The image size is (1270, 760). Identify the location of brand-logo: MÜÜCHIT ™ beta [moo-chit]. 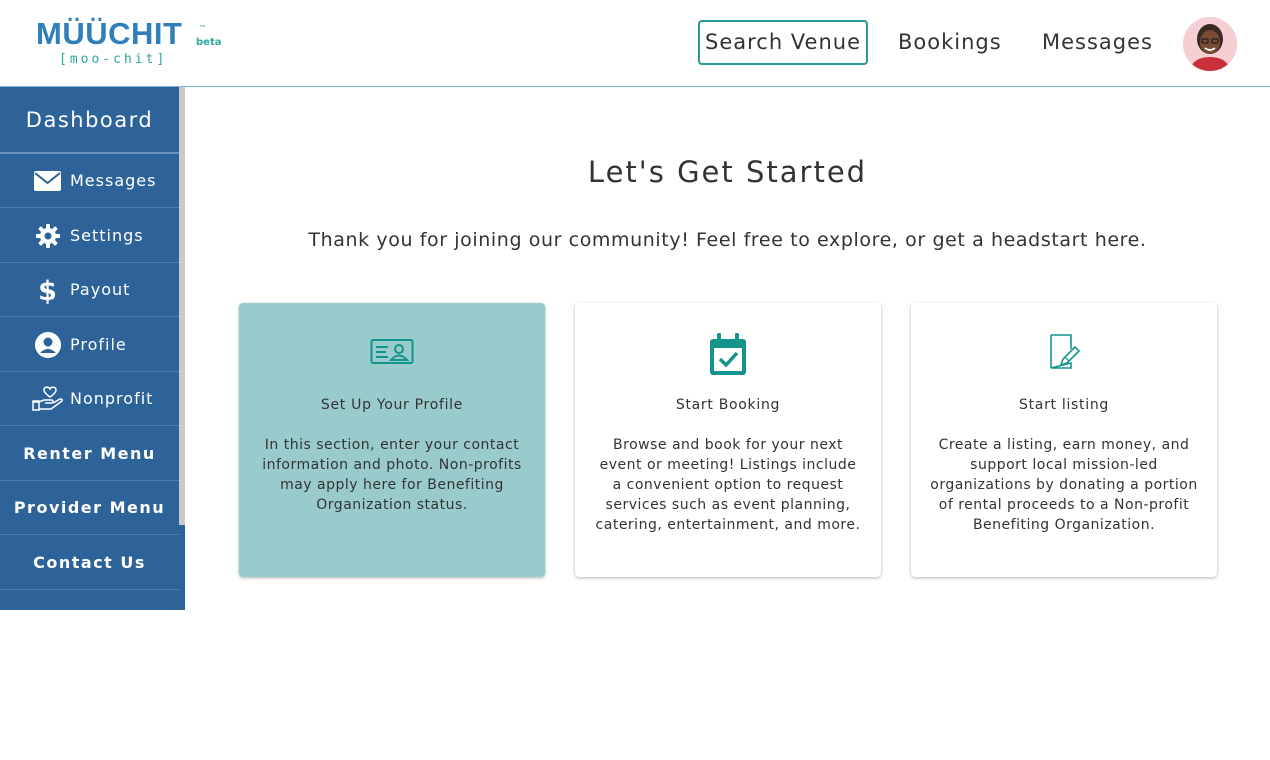
(131, 44).